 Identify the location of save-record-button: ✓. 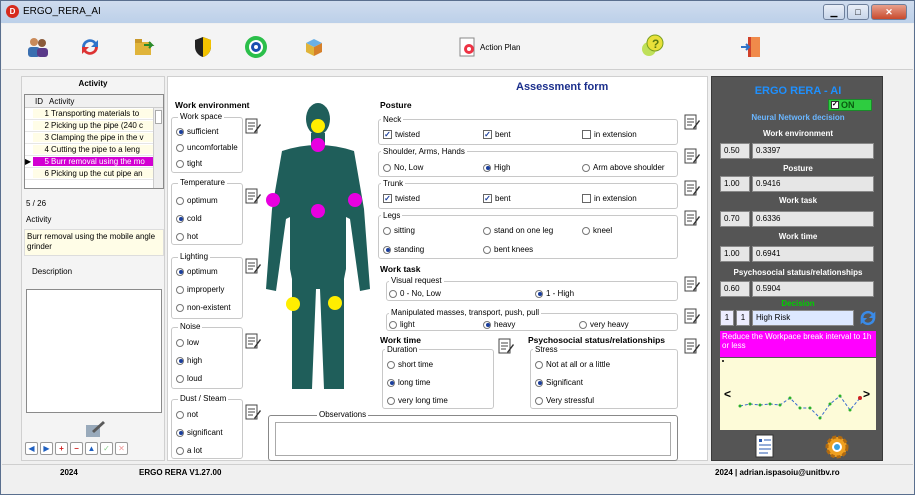
(106, 448).